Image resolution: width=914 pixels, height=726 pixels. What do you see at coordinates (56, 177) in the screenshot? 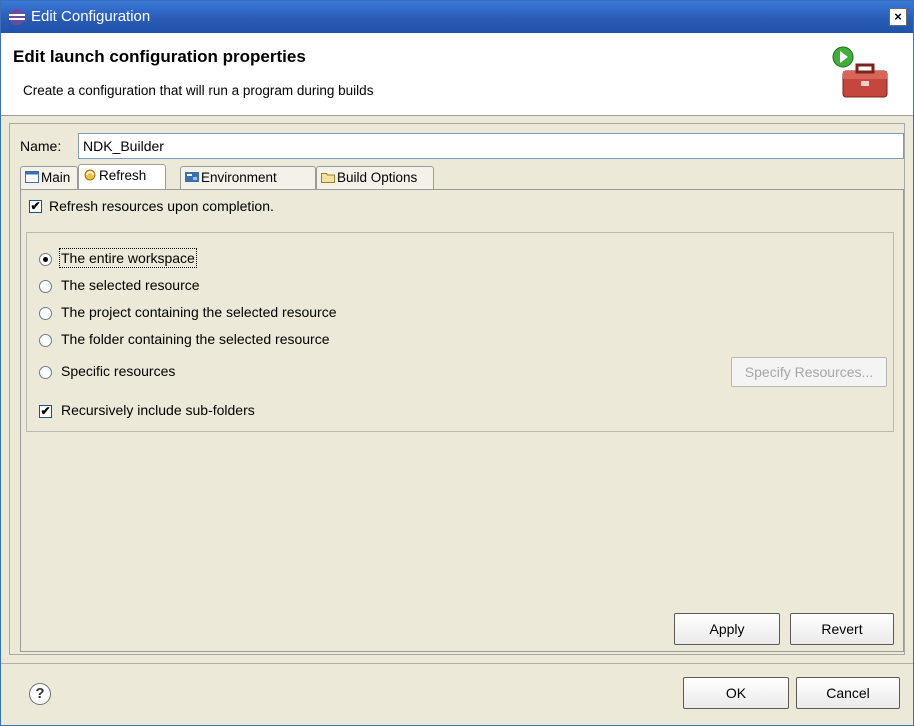
I see `tab-label: Main` at bounding box center [56, 177].